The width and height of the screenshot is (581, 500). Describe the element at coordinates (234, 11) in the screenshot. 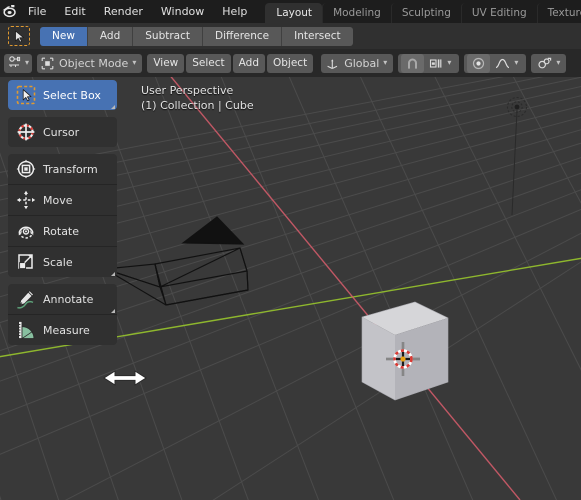

I see `menu-help: Help` at that location.